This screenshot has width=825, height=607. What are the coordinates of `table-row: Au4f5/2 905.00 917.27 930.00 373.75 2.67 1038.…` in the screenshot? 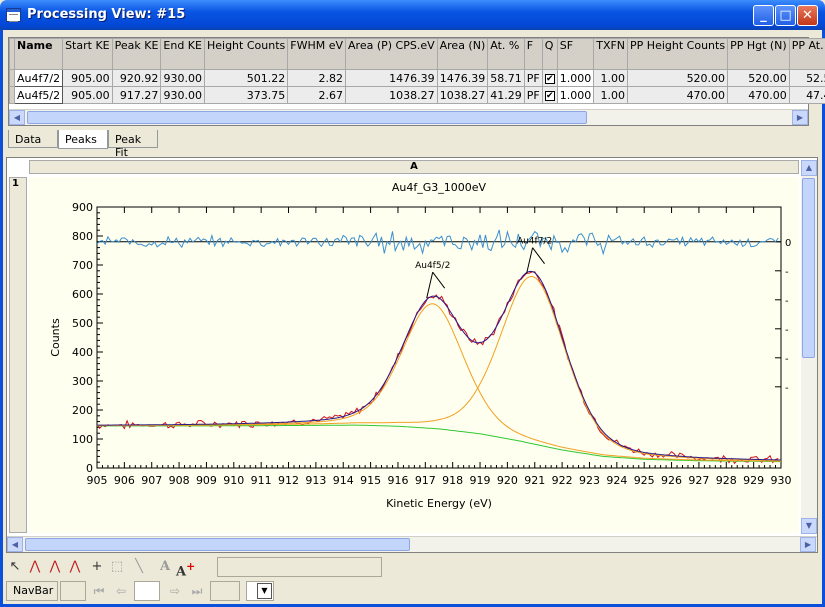 It's located at (417, 95).